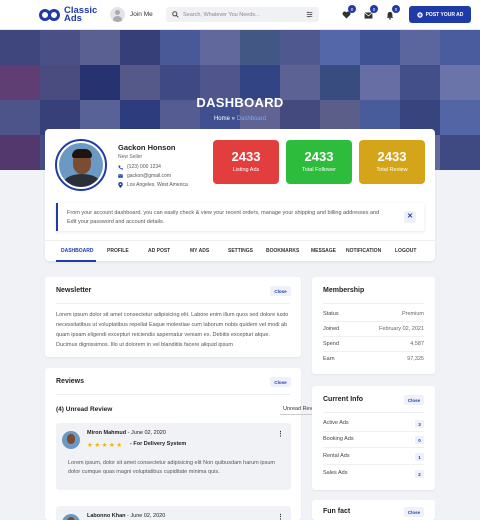  Describe the element at coordinates (139, 167) in the screenshot. I see `profile-phone: (123) 000 1234` at that location.